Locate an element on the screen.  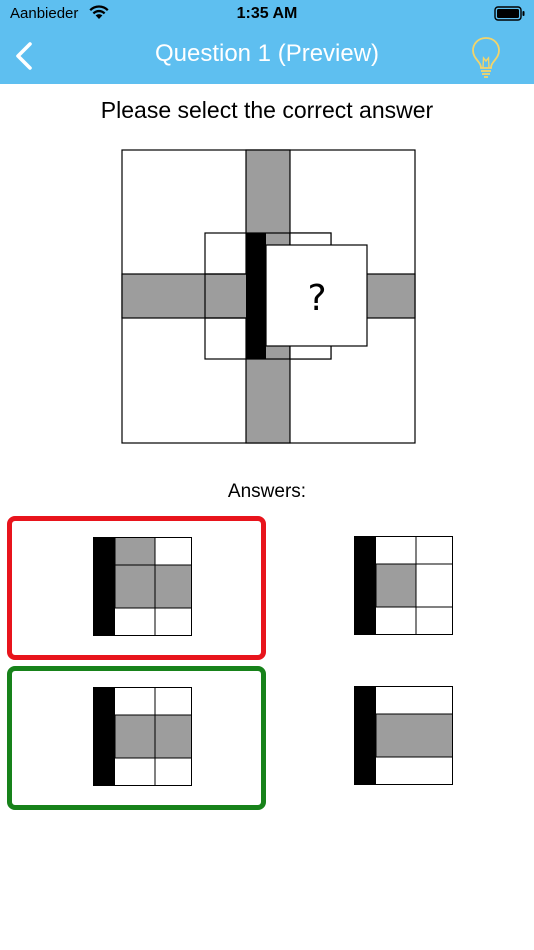
page-title: Question 1 (Preview) is located at coordinates (267, 53).